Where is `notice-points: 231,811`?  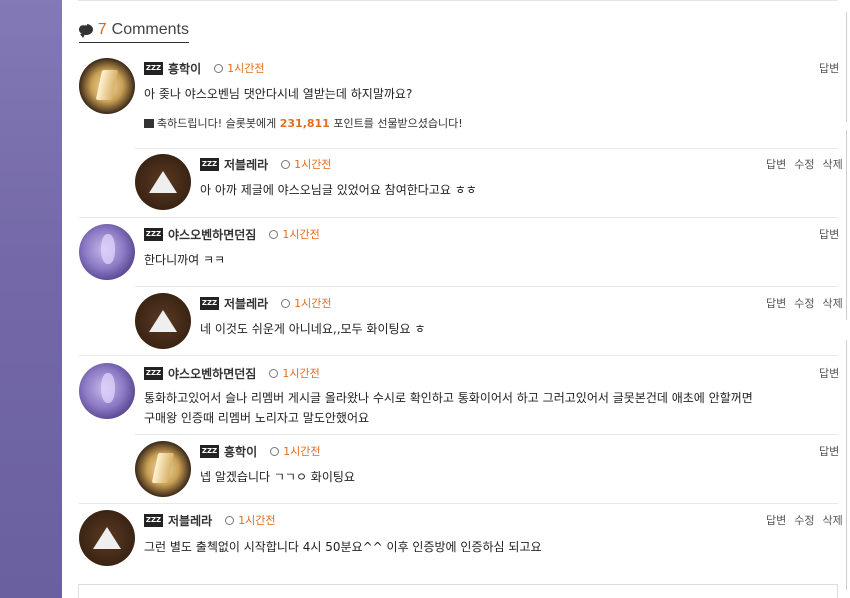 notice-points: 231,811 is located at coordinates (304, 123).